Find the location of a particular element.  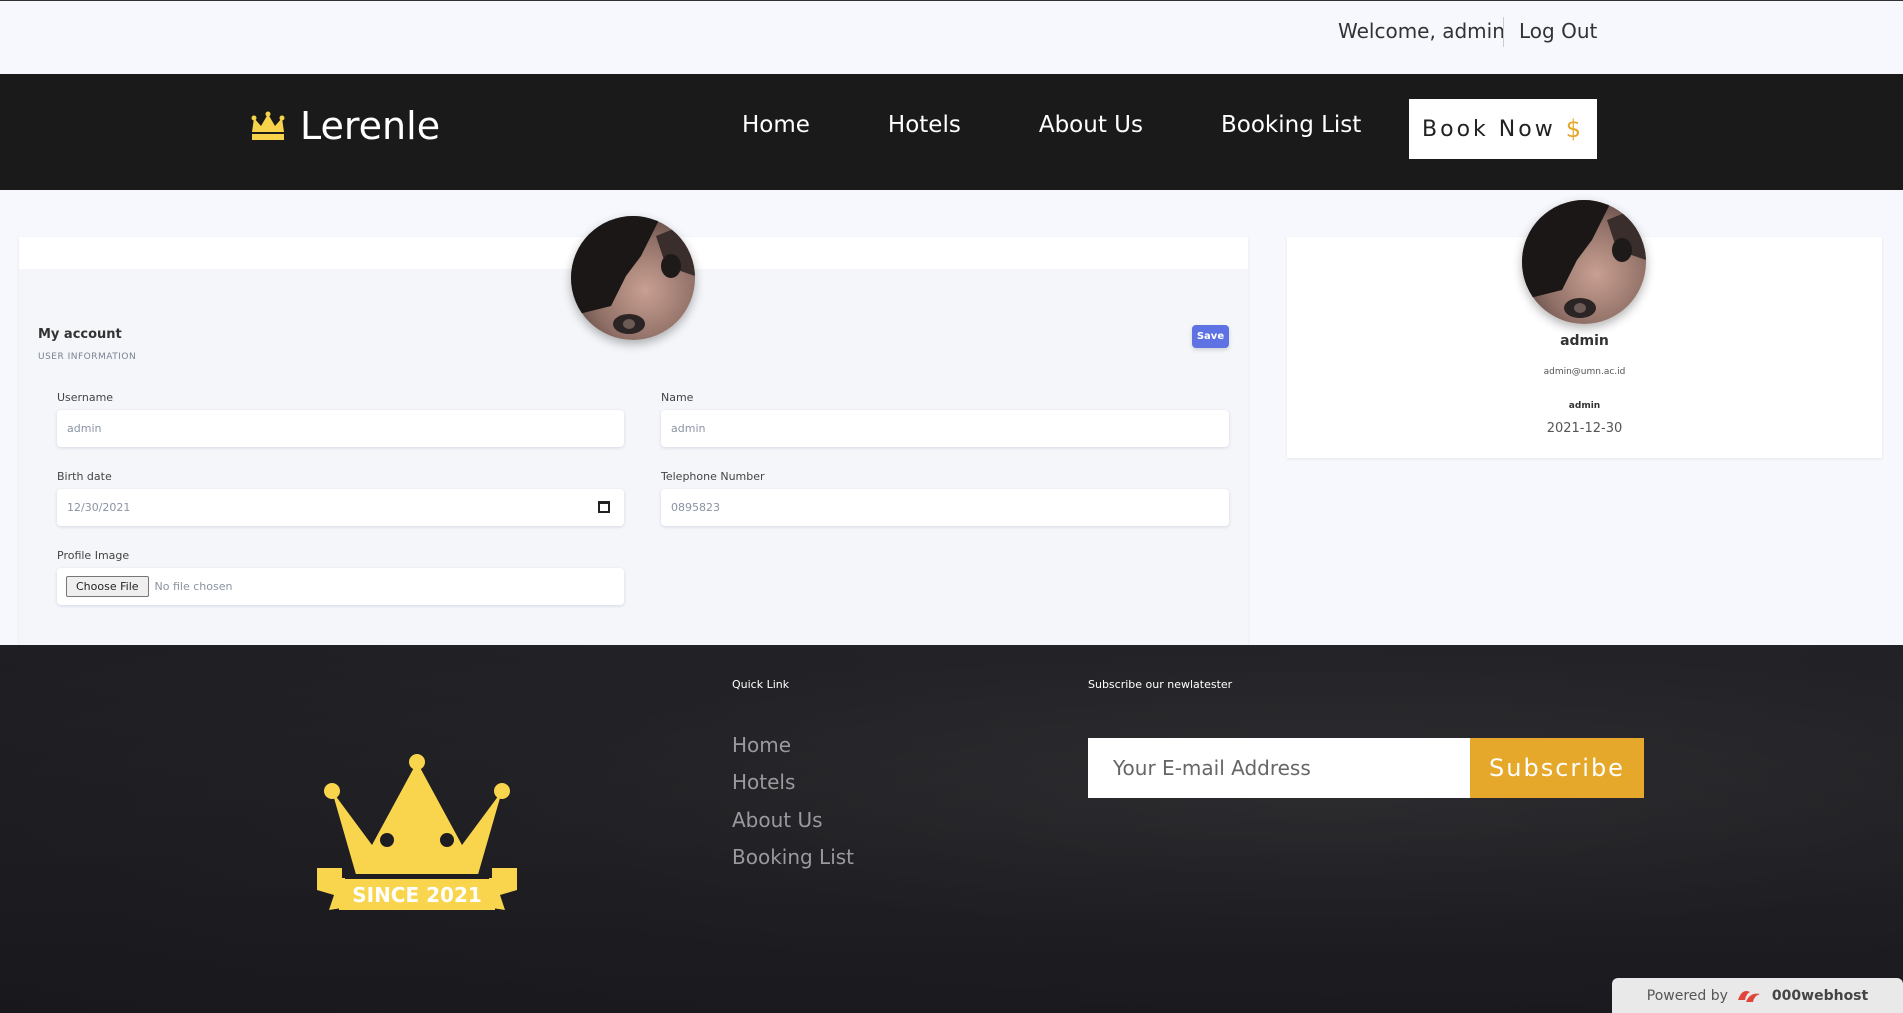

profile-role: admin is located at coordinates (1584, 406).